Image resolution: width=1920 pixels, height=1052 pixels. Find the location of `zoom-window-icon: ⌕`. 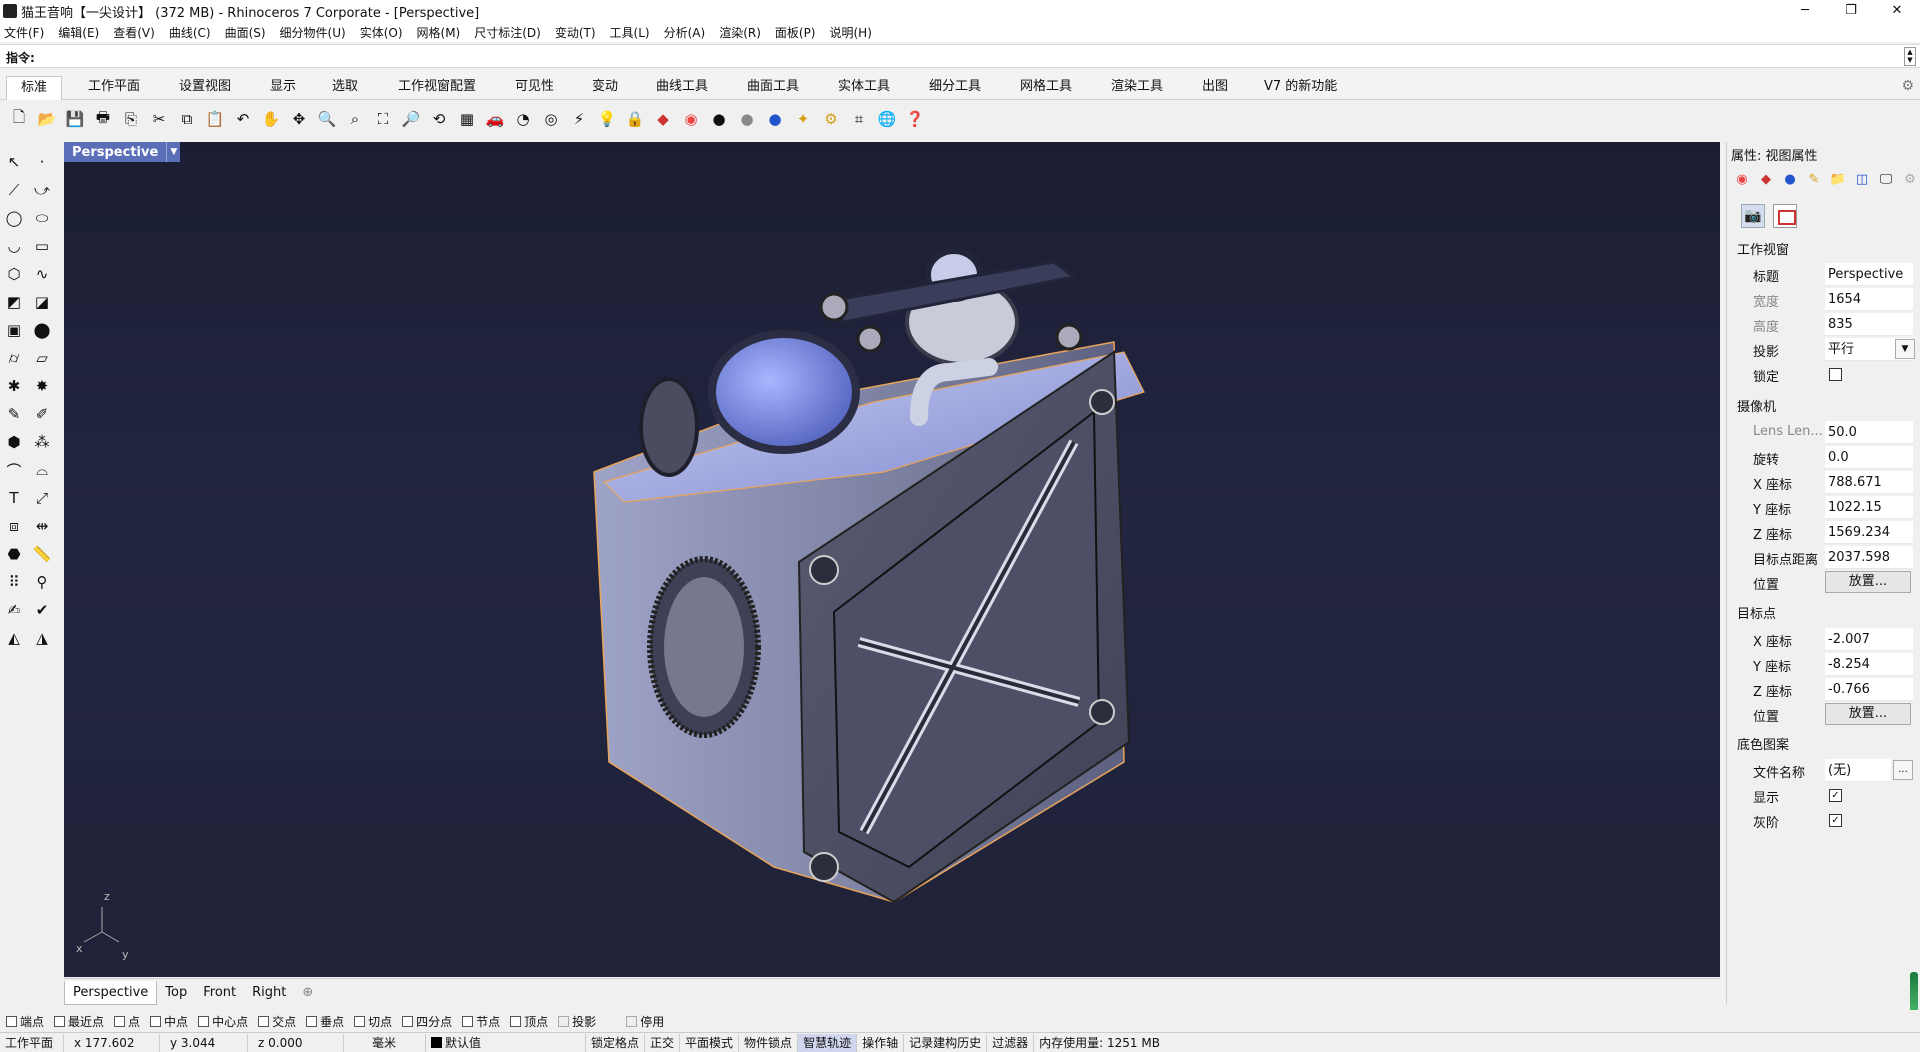

zoom-window-icon: ⌕ is located at coordinates (355, 119).